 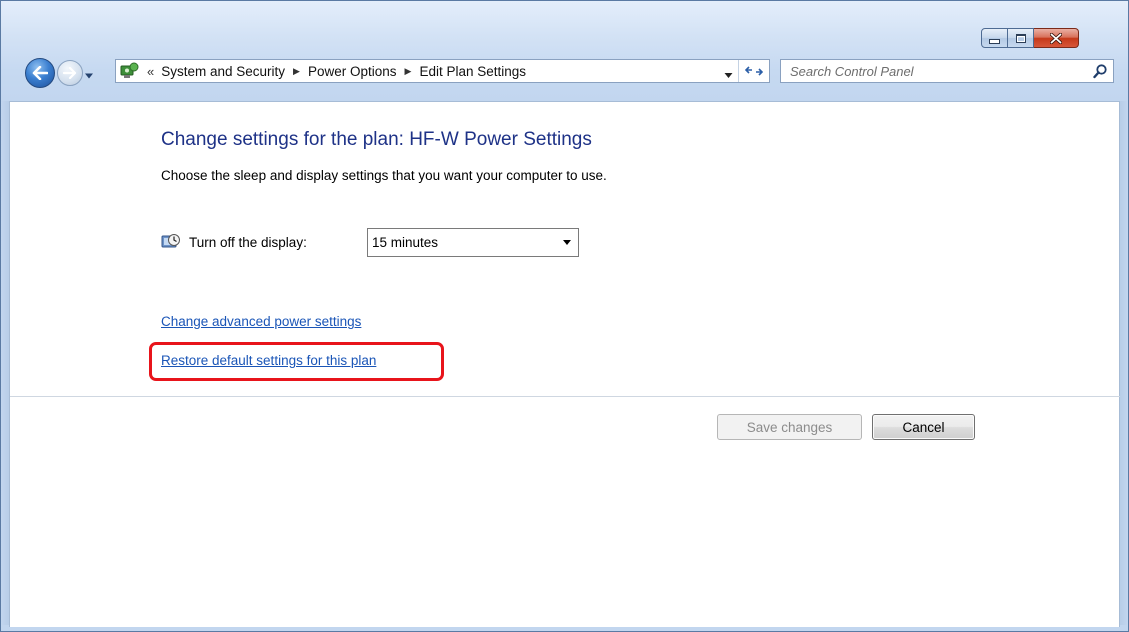 What do you see at coordinates (473, 242) in the screenshot?
I see `turn-off-display-dropdown: 15 minutes` at bounding box center [473, 242].